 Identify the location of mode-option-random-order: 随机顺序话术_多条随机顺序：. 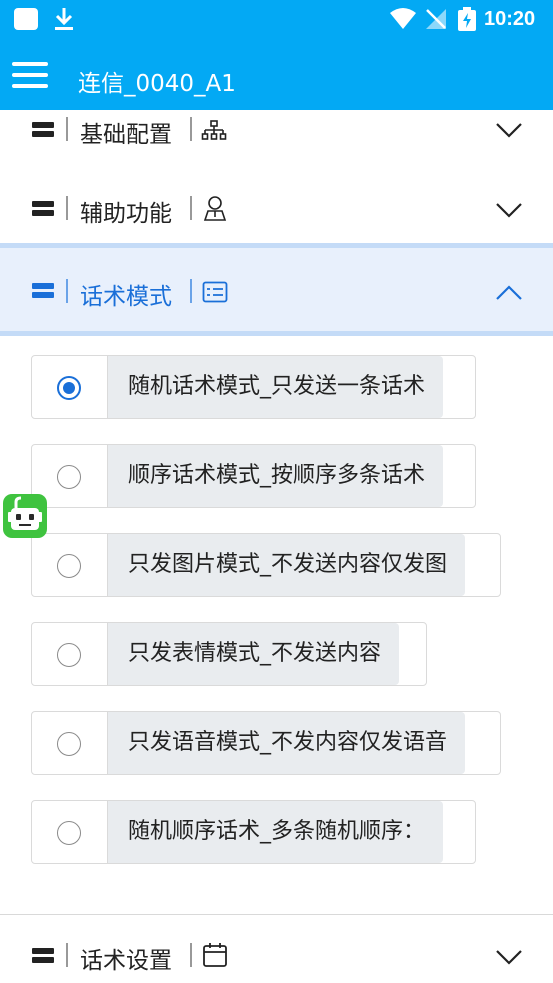
(253, 832).